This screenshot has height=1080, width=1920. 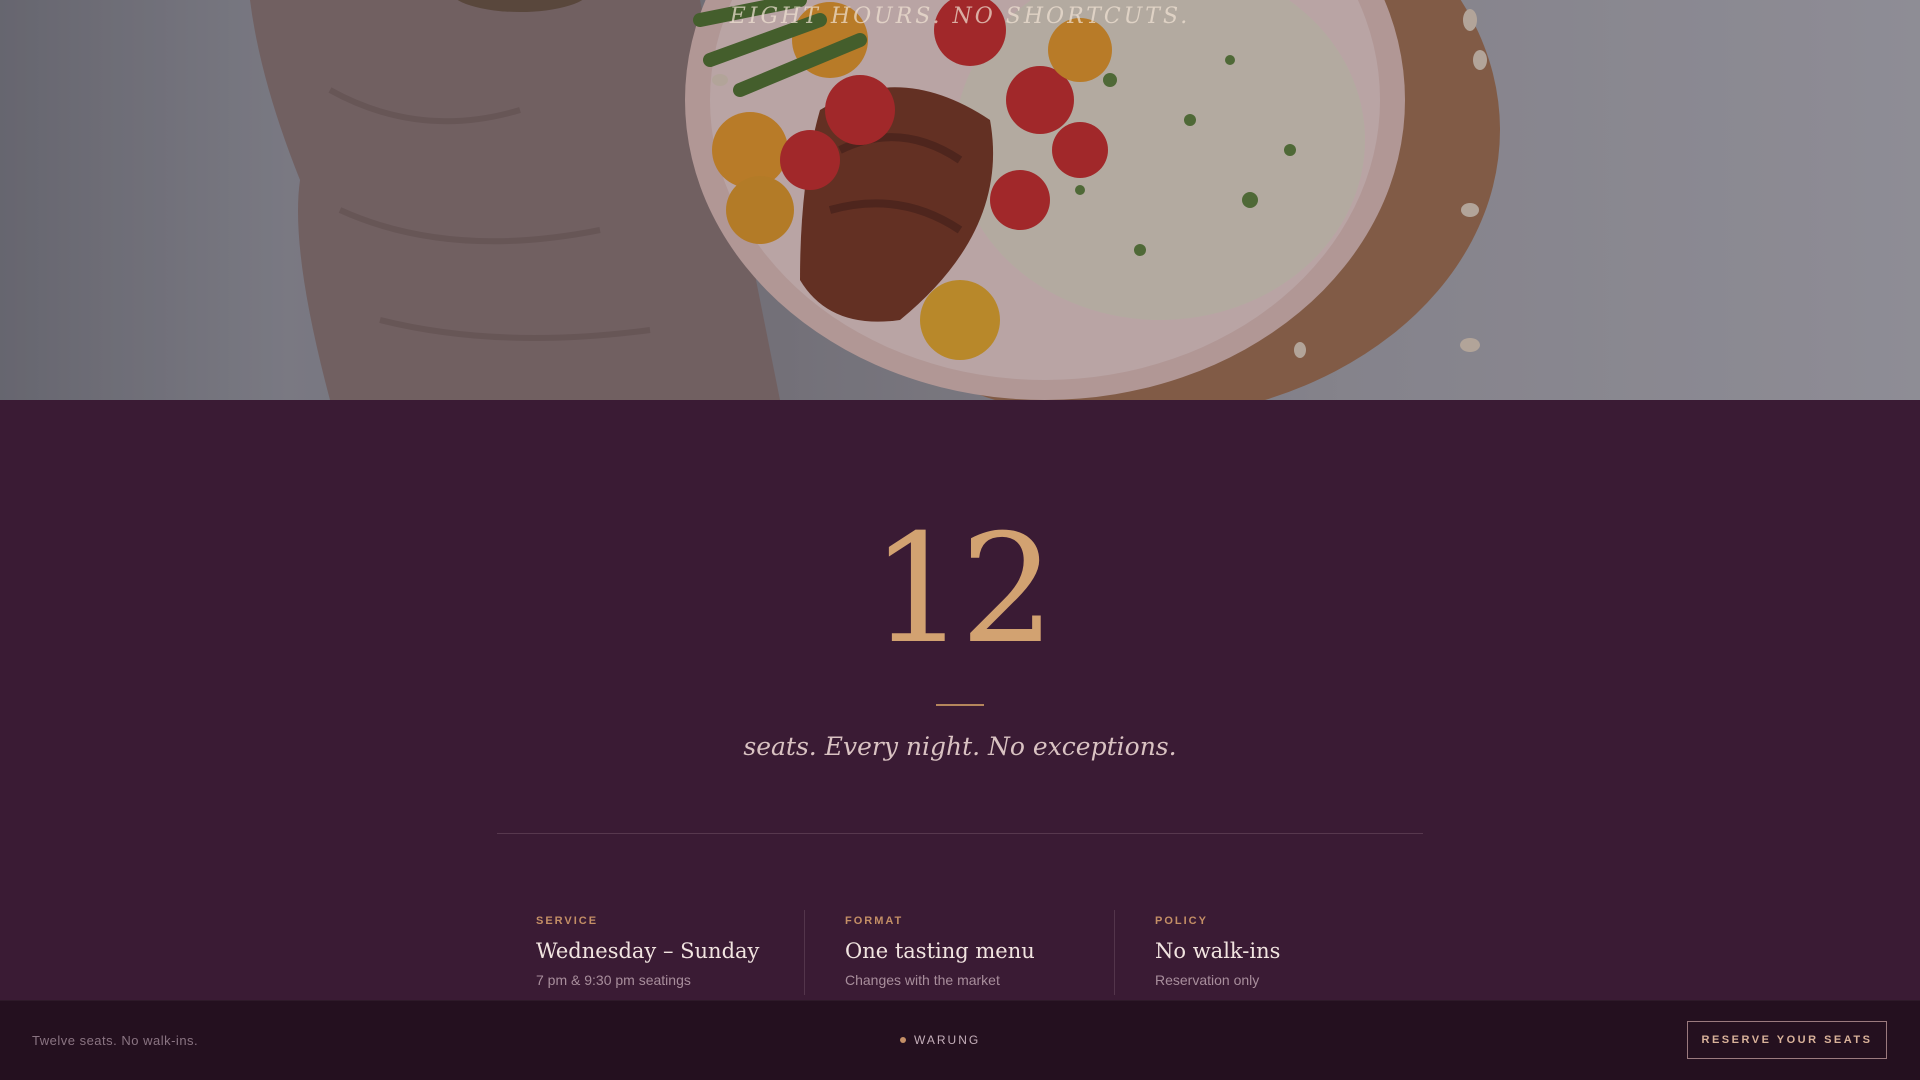 What do you see at coordinates (947, 1040) in the screenshot?
I see `brand-name: WARUNG` at bounding box center [947, 1040].